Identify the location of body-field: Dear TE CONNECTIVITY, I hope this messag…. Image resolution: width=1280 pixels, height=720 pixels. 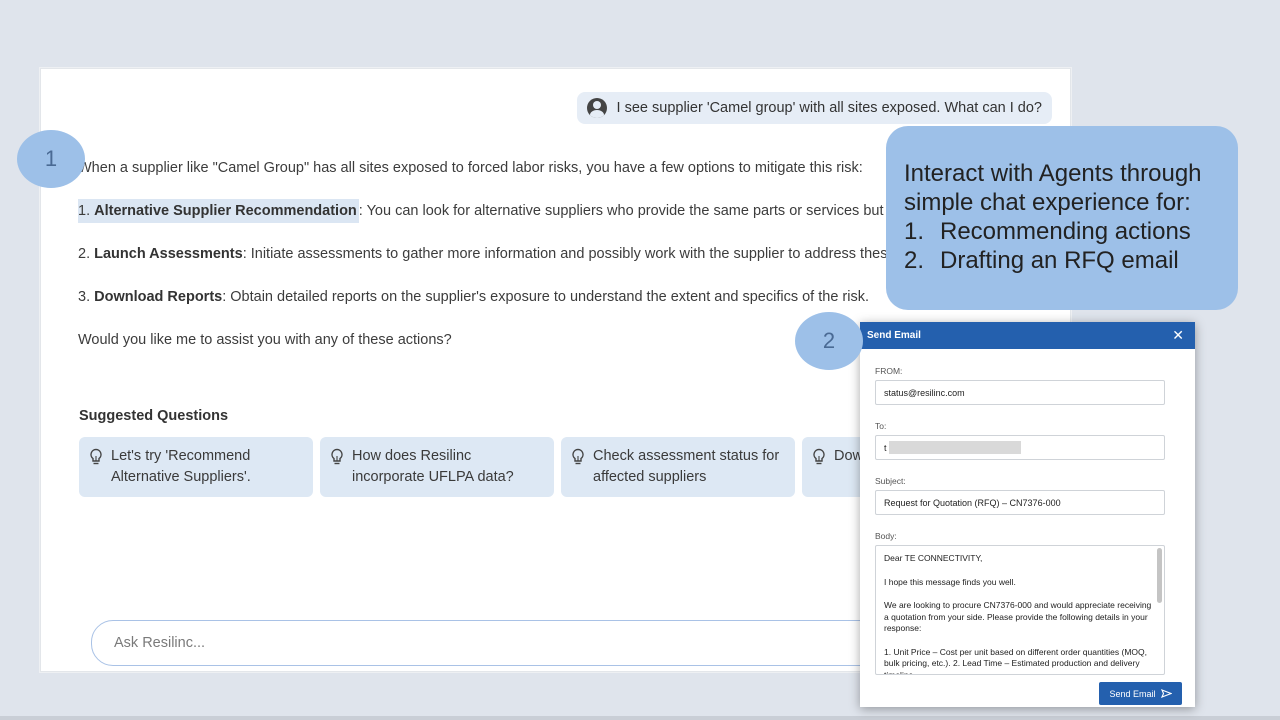
(1020, 610).